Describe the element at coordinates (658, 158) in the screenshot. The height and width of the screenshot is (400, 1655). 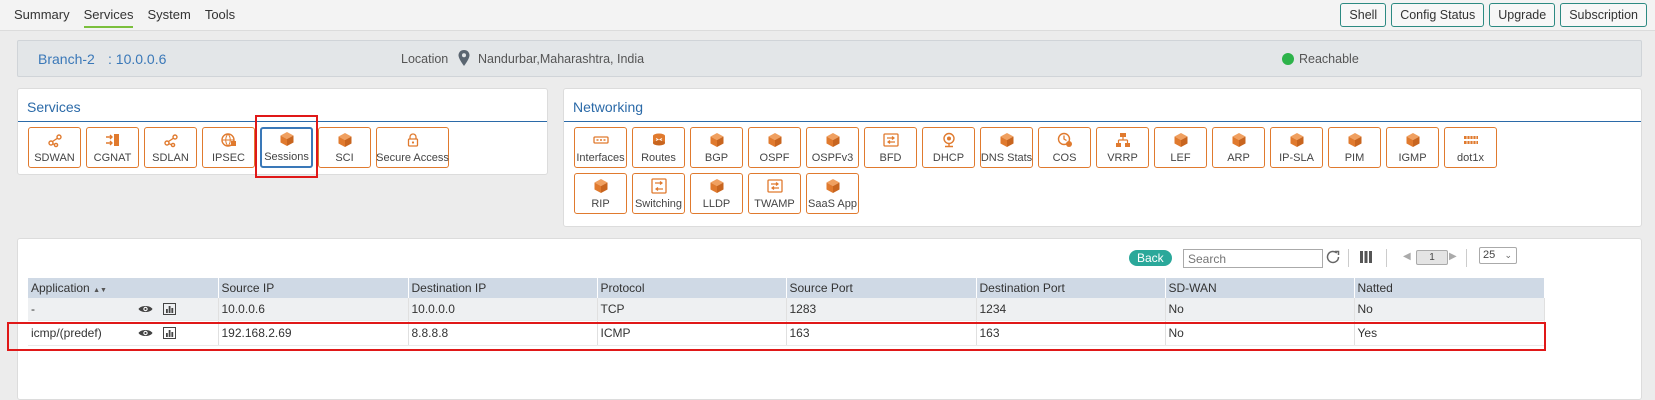
I see `routes-label: Routes` at that location.